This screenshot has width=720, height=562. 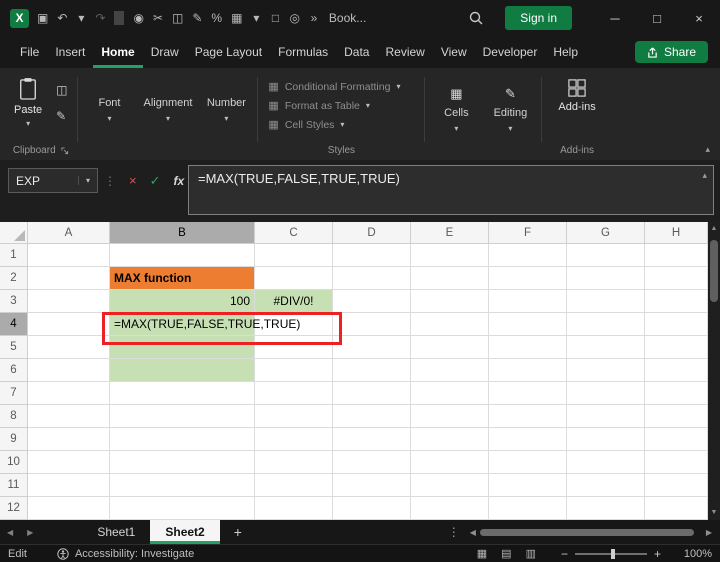 What do you see at coordinates (704, 175) in the screenshot?
I see `formula-bar-expand-icon: ▴` at bounding box center [704, 175].